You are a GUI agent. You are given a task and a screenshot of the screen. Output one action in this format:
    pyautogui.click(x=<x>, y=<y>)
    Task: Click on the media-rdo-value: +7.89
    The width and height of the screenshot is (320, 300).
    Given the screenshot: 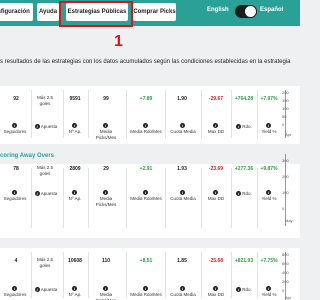 What is the action you would take?
    pyautogui.click(x=146, y=99)
    